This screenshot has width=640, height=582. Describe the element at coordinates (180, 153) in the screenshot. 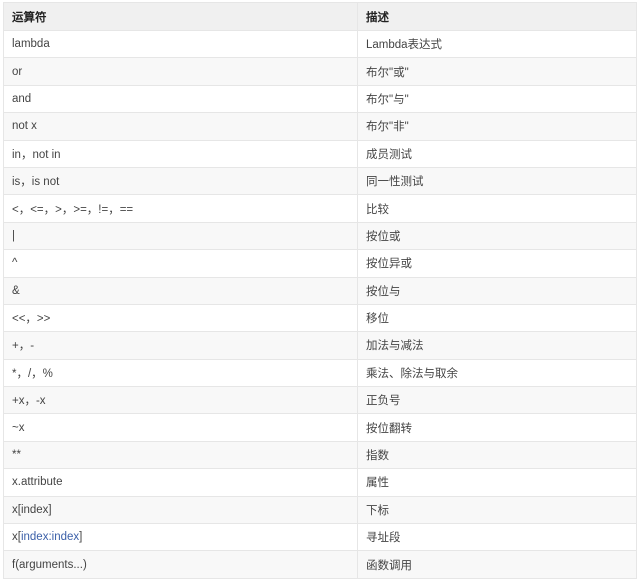

I see `operator-cell: in，not in` at that location.